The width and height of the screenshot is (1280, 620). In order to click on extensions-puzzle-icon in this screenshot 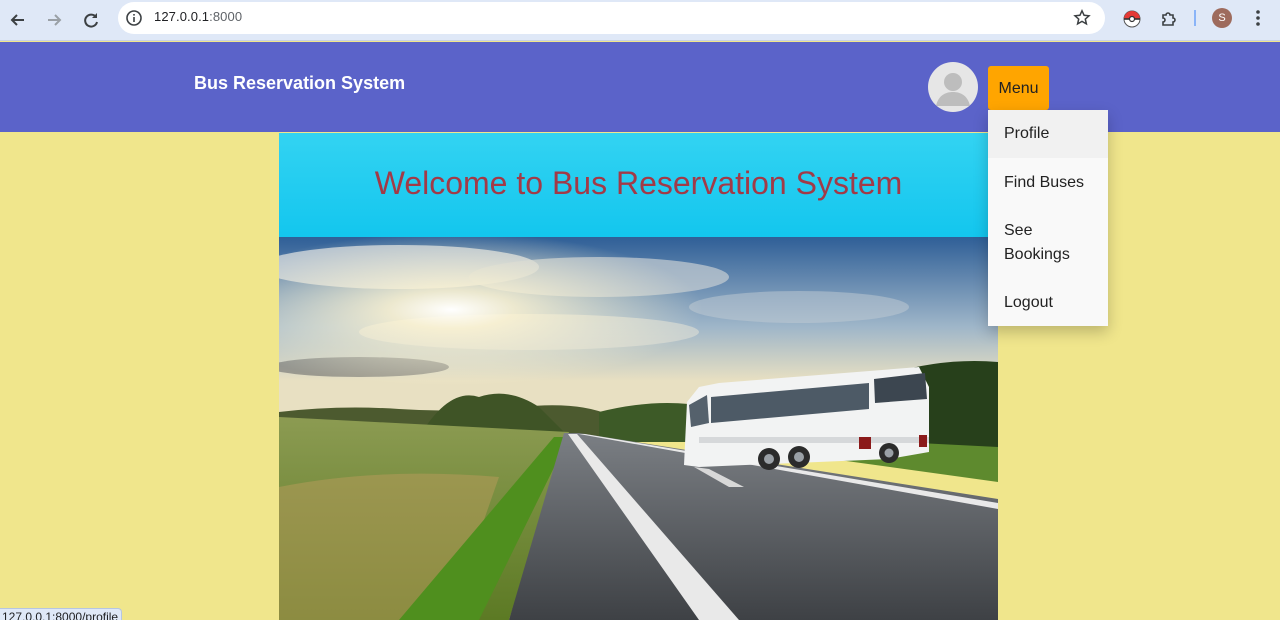, I will do `click(1169, 19)`.